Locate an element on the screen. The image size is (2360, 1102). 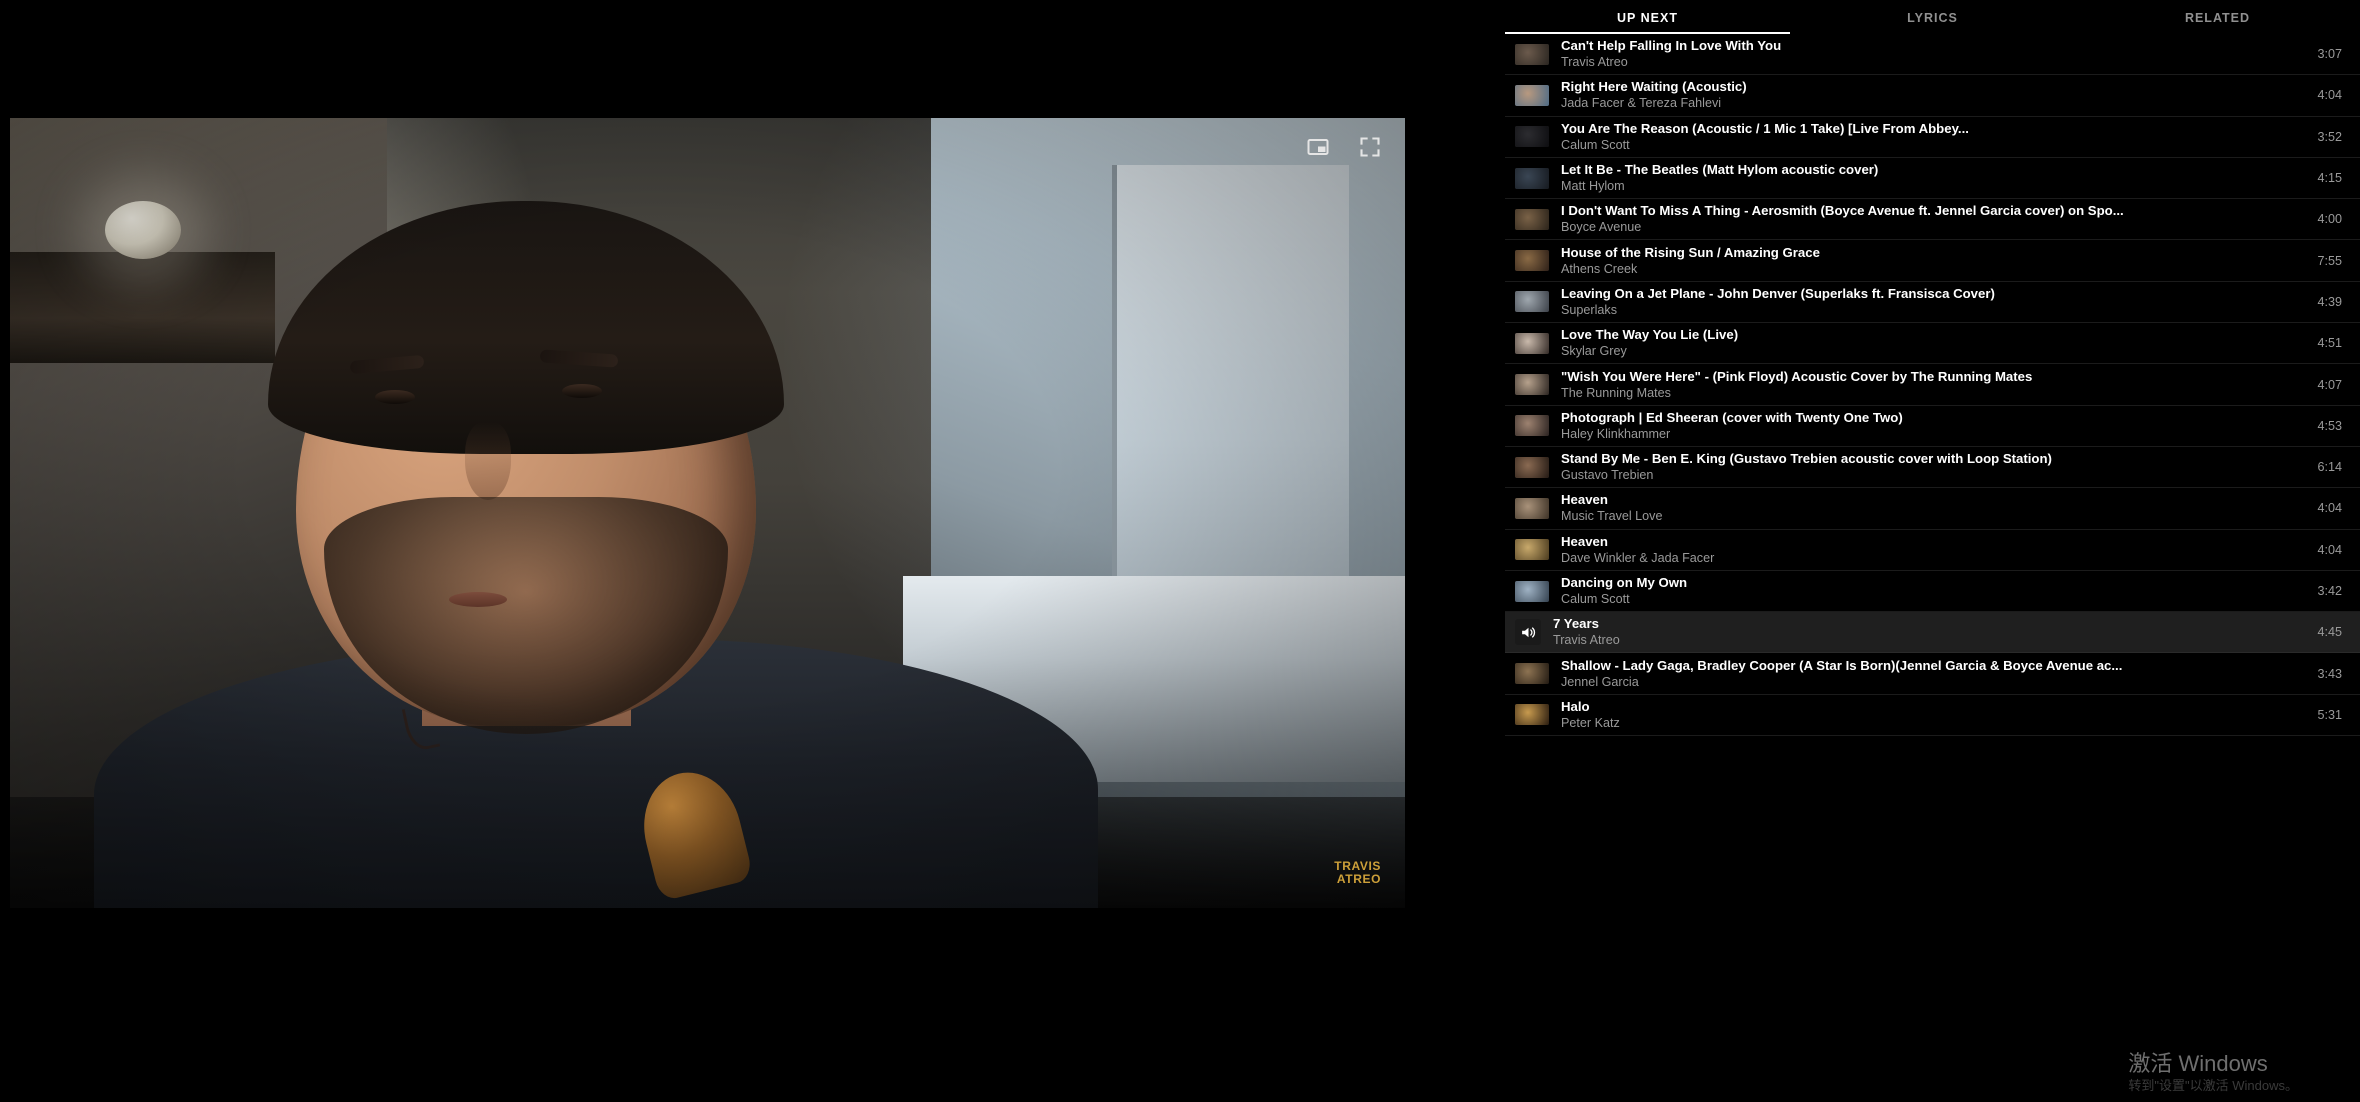
channel-watermark-line2: ATREO is located at coordinates (1358, 879).